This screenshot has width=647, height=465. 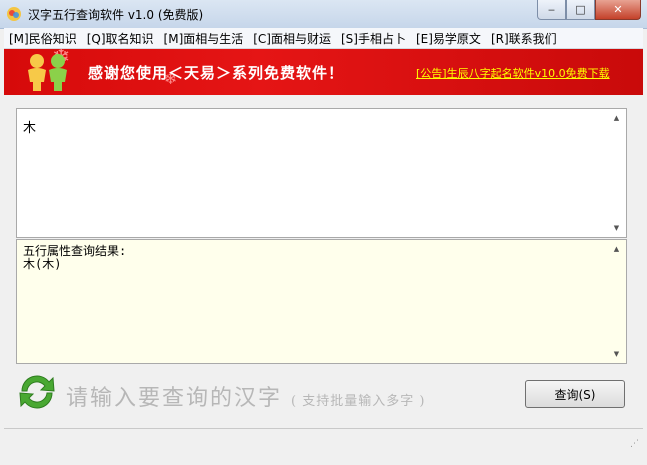 I want to click on menu-palmistry: [S]手相占卜, so click(x=373, y=38).